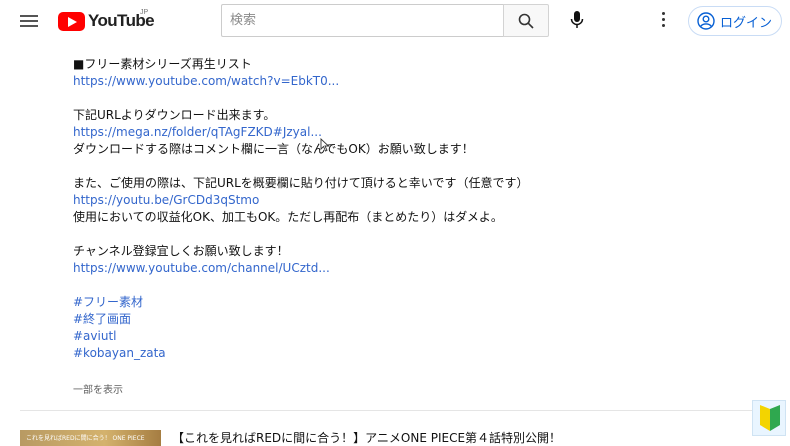 The width and height of the screenshot is (790, 446). I want to click on signin-label: ログイン, so click(746, 23).